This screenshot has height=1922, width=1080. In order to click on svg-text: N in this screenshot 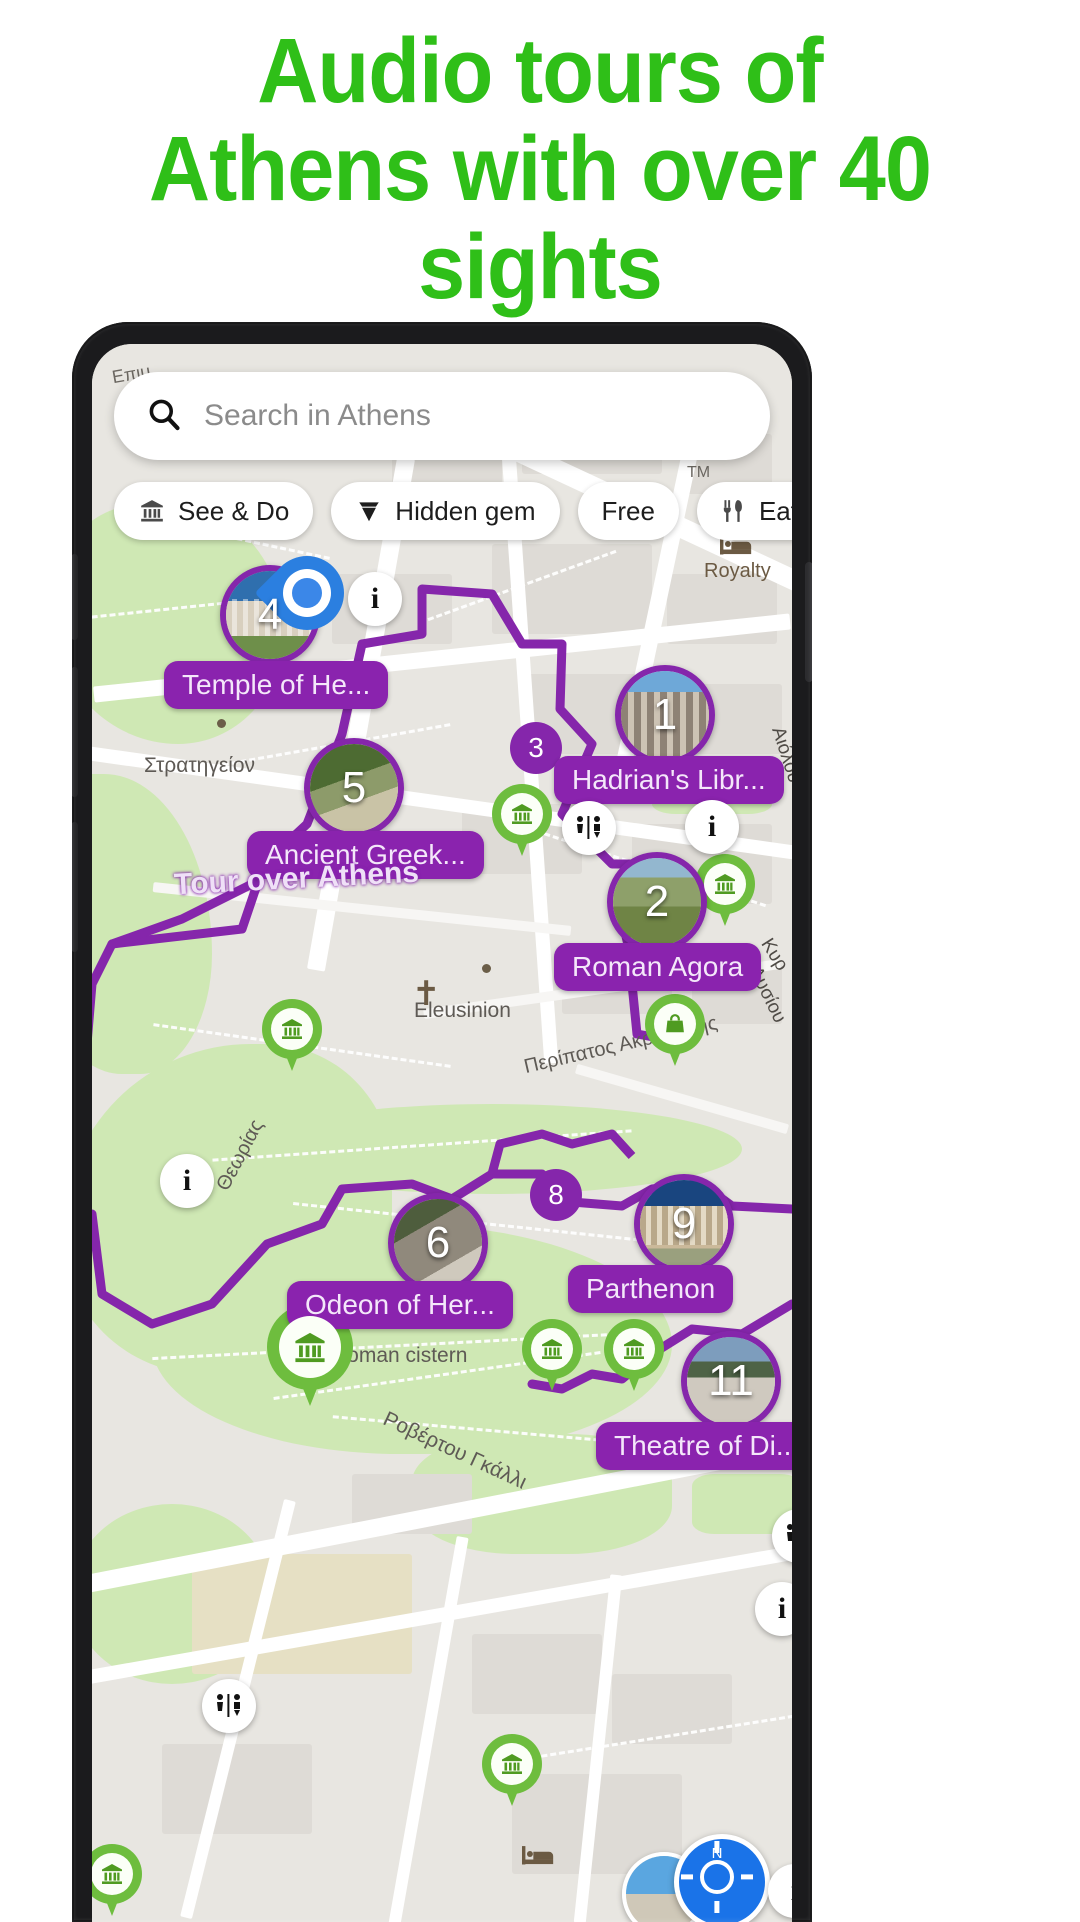, I will do `click(717, 1853)`.